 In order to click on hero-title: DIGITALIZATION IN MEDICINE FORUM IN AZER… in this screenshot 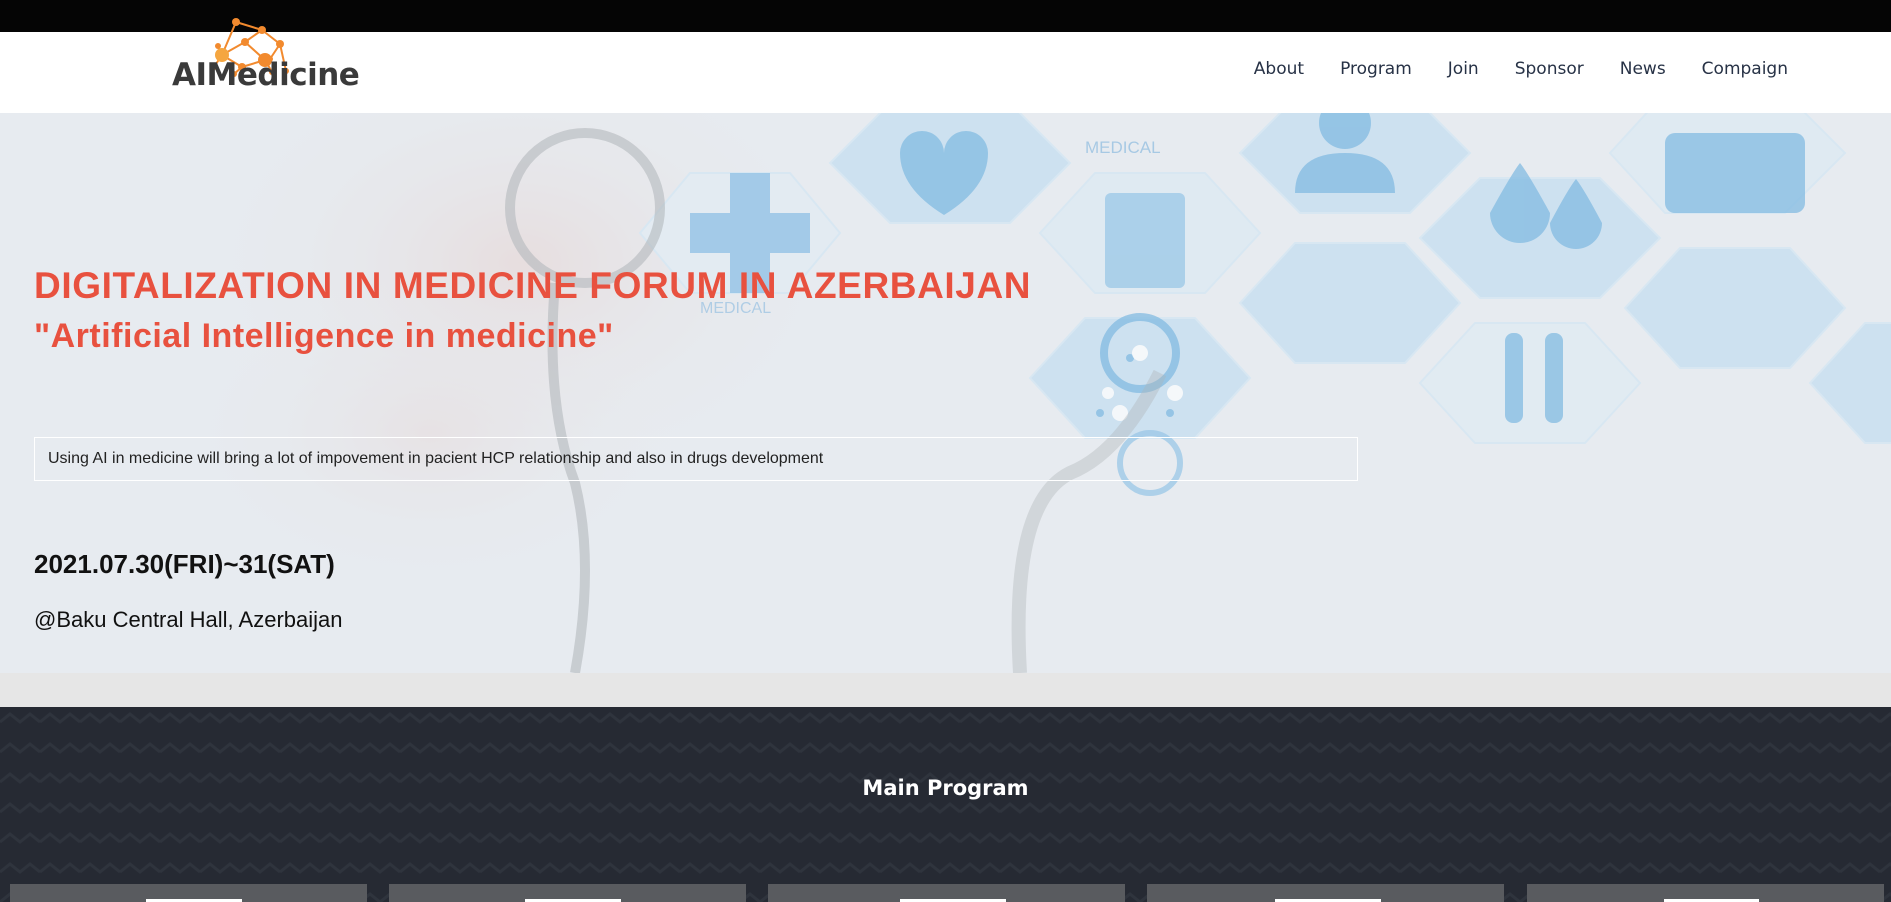, I will do `click(533, 285)`.